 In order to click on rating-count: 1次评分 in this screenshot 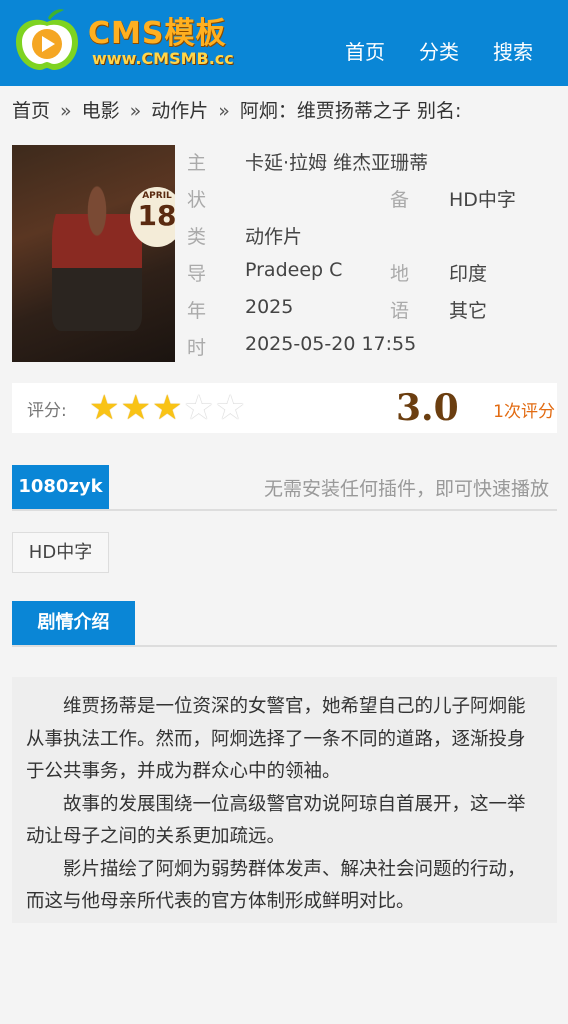, I will do `click(524, 412)`.